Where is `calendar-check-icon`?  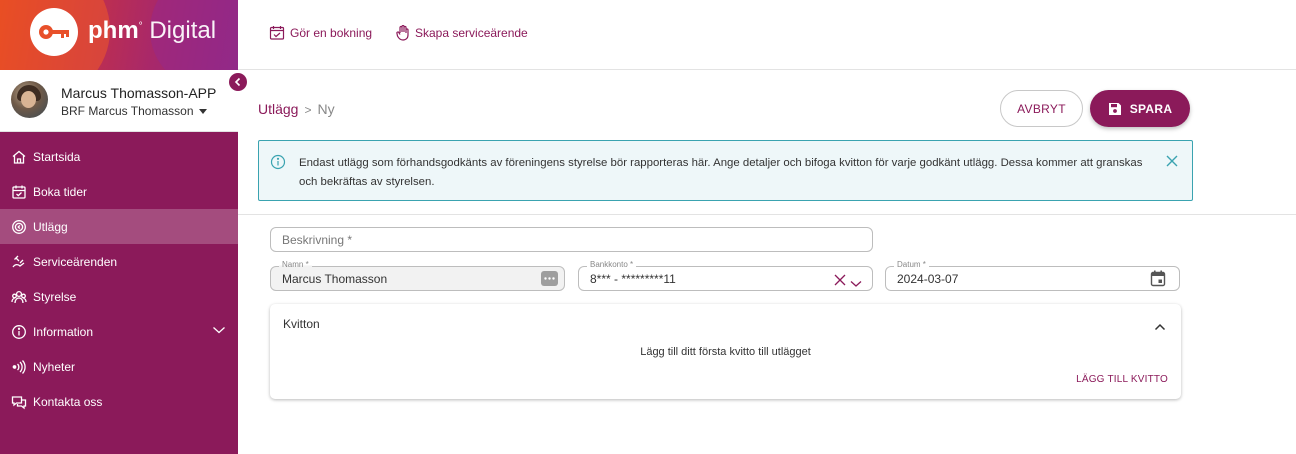
calendar-check-icon is located at coordinates (277, 33).